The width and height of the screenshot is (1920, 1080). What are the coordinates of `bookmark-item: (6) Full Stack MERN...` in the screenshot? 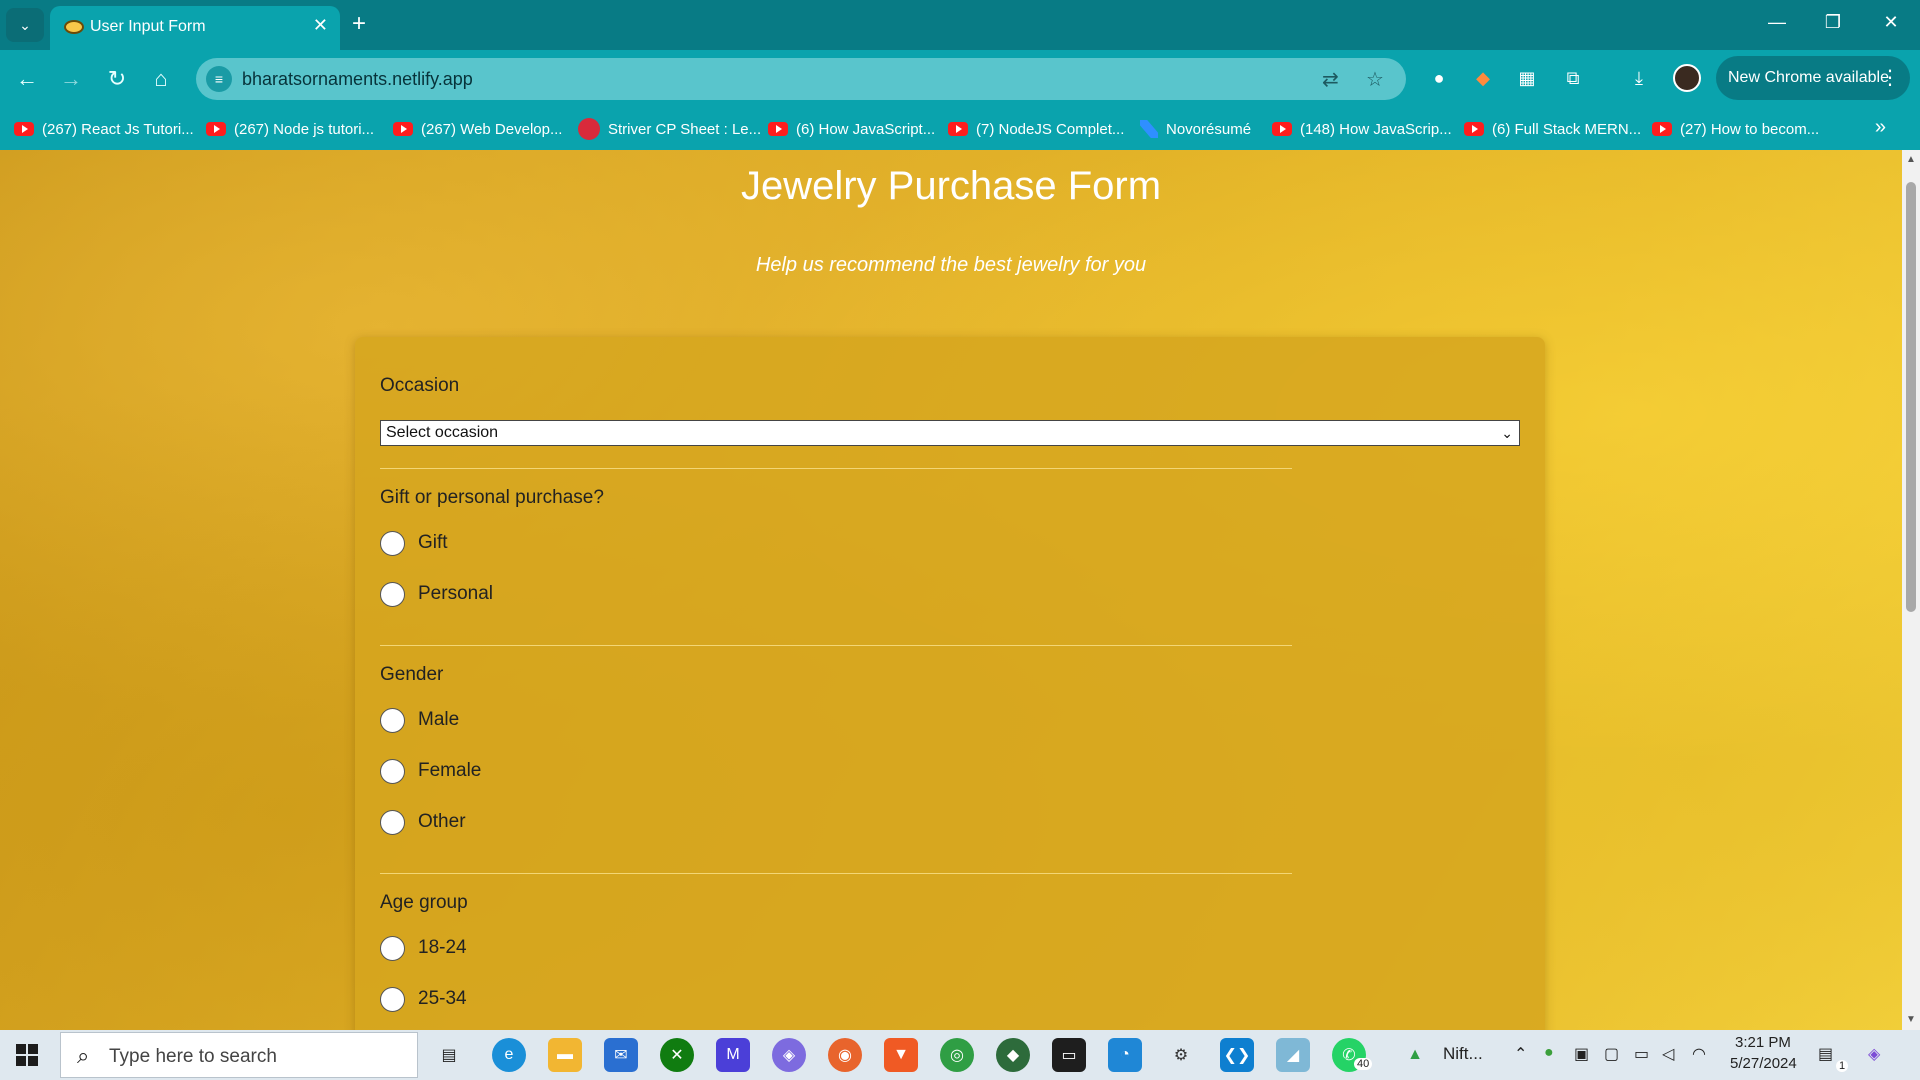 It's located at (1552, 129).